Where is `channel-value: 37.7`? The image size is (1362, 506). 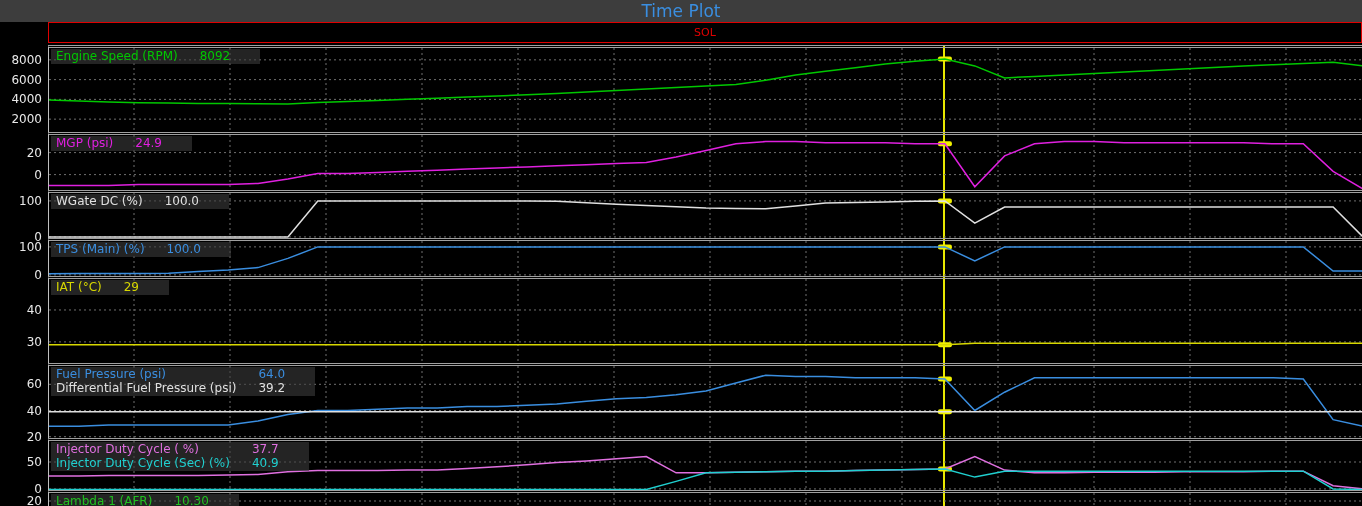
channel-value: 37.7 is located at coordinates (265, 449).